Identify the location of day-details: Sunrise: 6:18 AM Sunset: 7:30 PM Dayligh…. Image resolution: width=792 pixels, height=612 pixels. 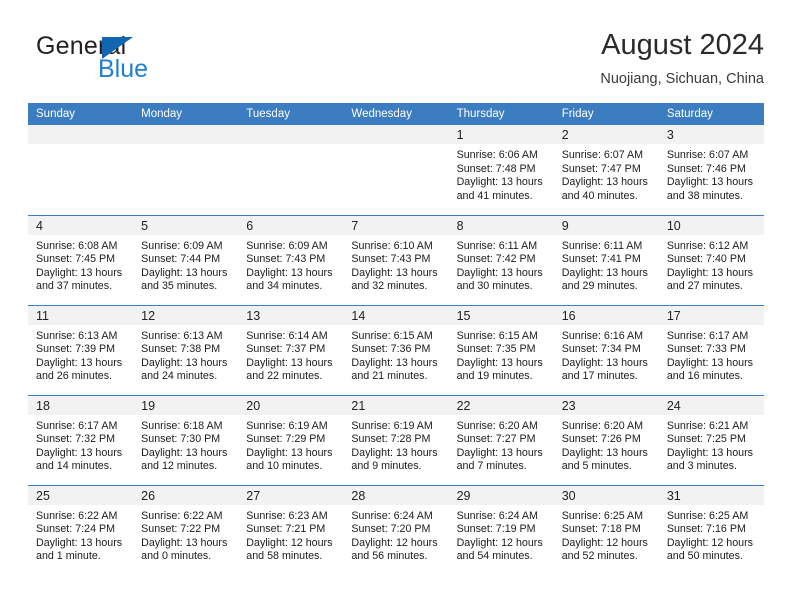
(185, 444).